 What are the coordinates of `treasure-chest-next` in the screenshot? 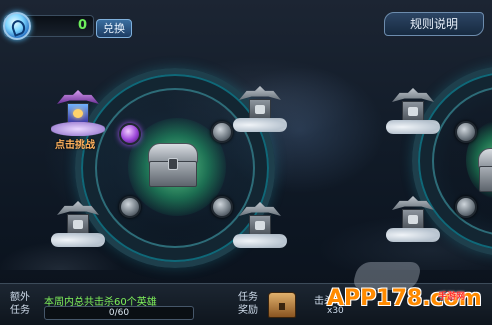 It's located at (485, 170).